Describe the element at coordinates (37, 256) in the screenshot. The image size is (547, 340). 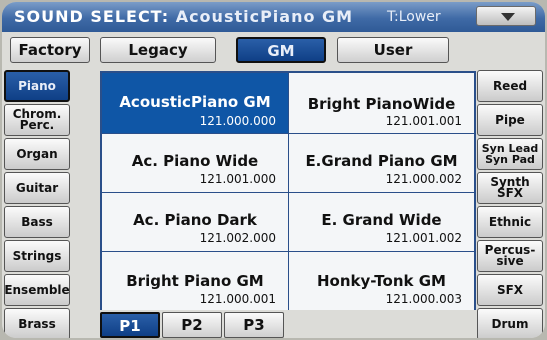
I see `category-strings: Strings` at that location.